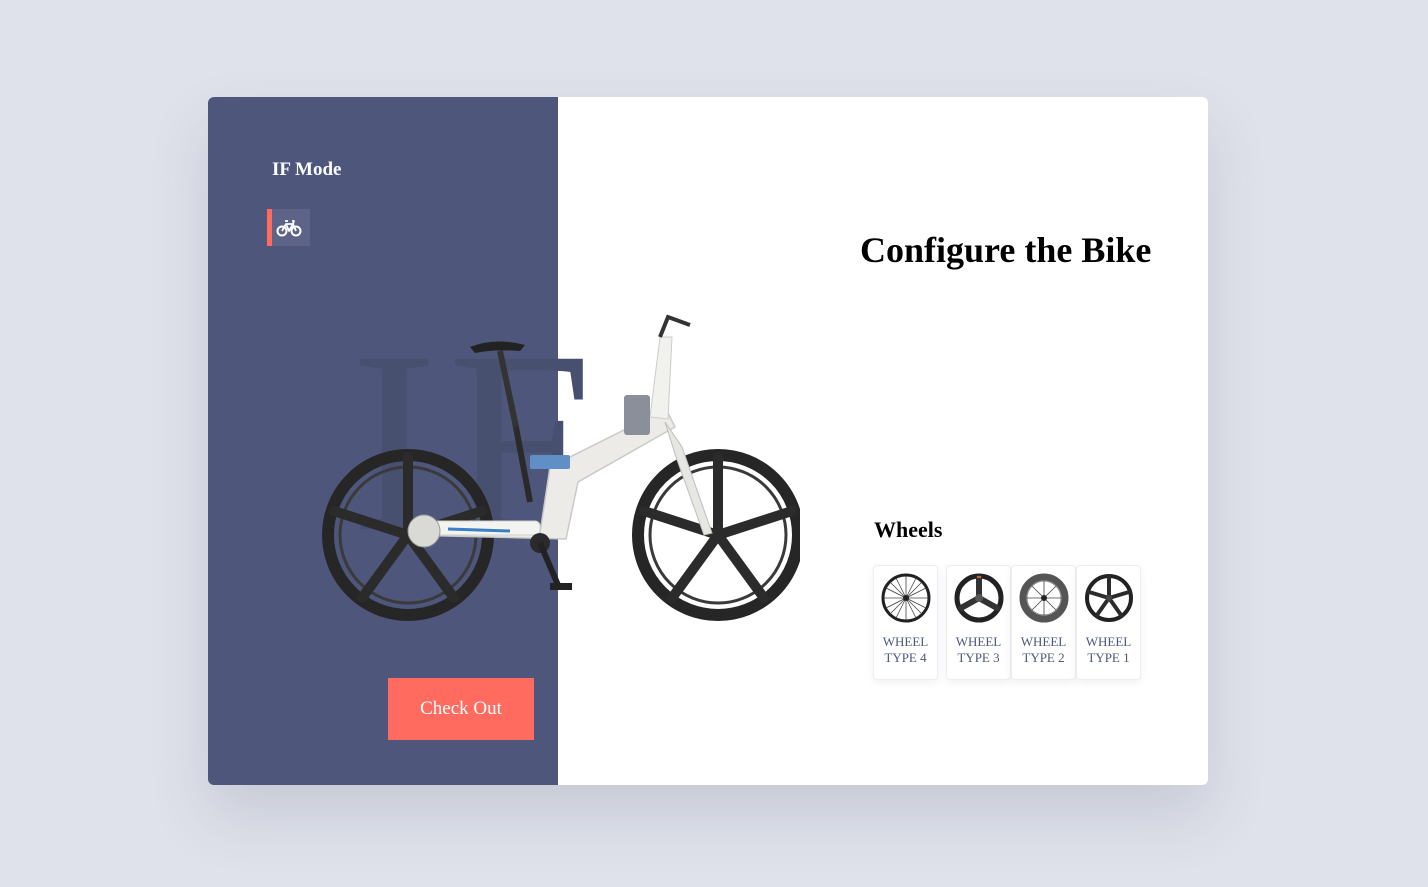  What do you see at coordinates (978, 598) in the screenshot?
I see `tri-spoke-wheel-icon` at bounding box center [978, 598].